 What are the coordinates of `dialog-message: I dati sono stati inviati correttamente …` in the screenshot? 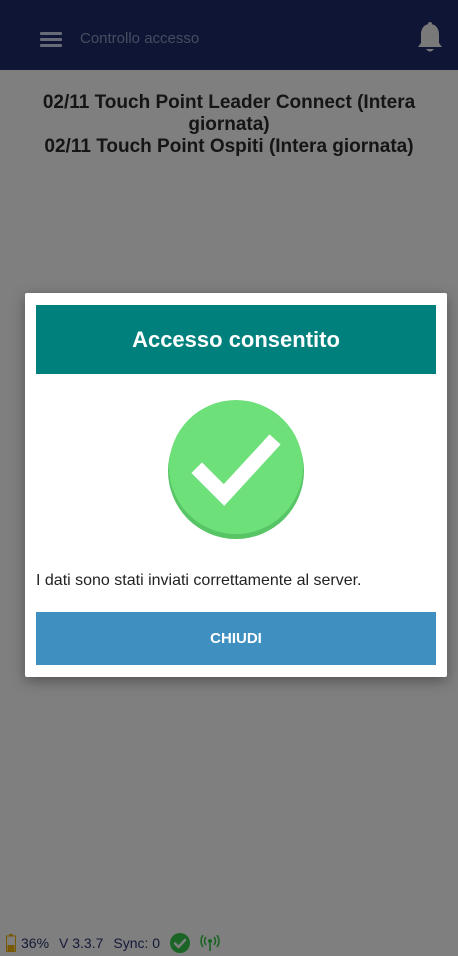 It's located at (199, 580).